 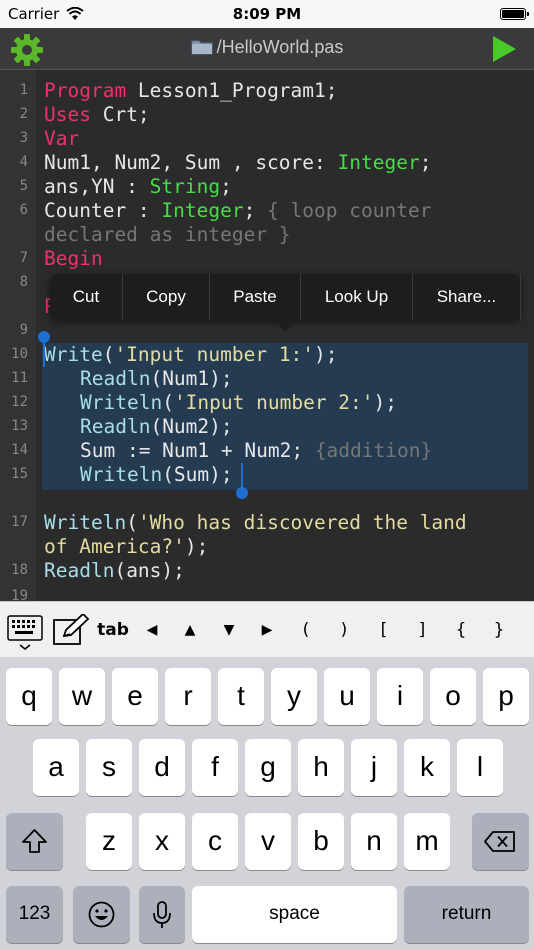 I want to click on left-bracket-key: [, so click(x=384, y=630).